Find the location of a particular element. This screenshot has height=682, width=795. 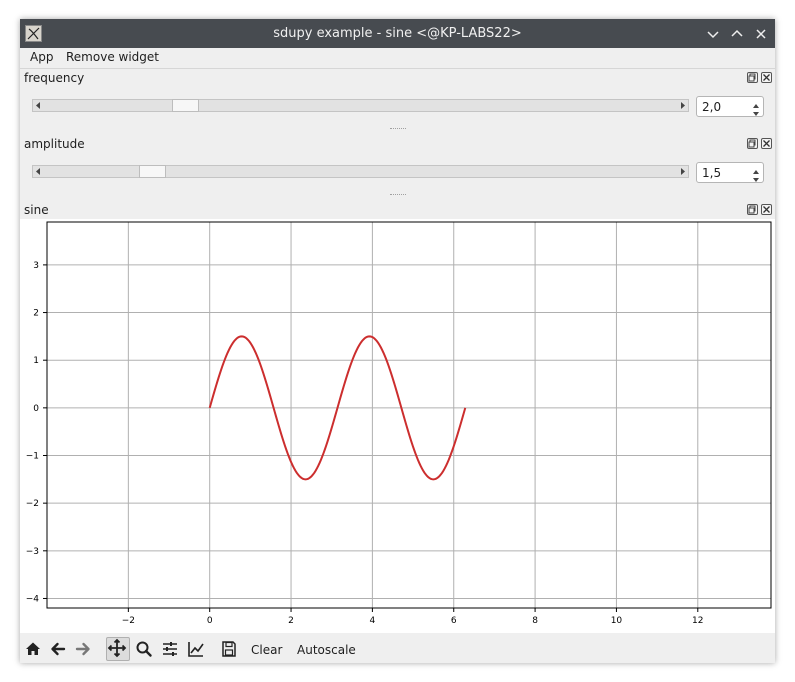

edit-axes-button is located at coordinates (196, 649).